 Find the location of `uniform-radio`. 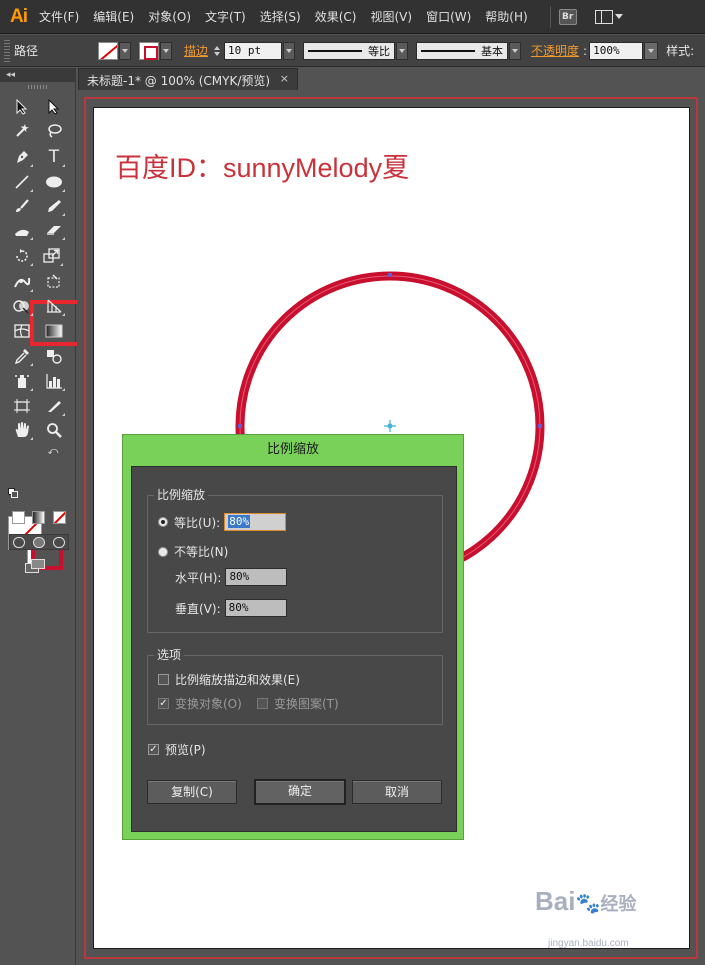

uniform-radio is located at coordinates (163, 522).